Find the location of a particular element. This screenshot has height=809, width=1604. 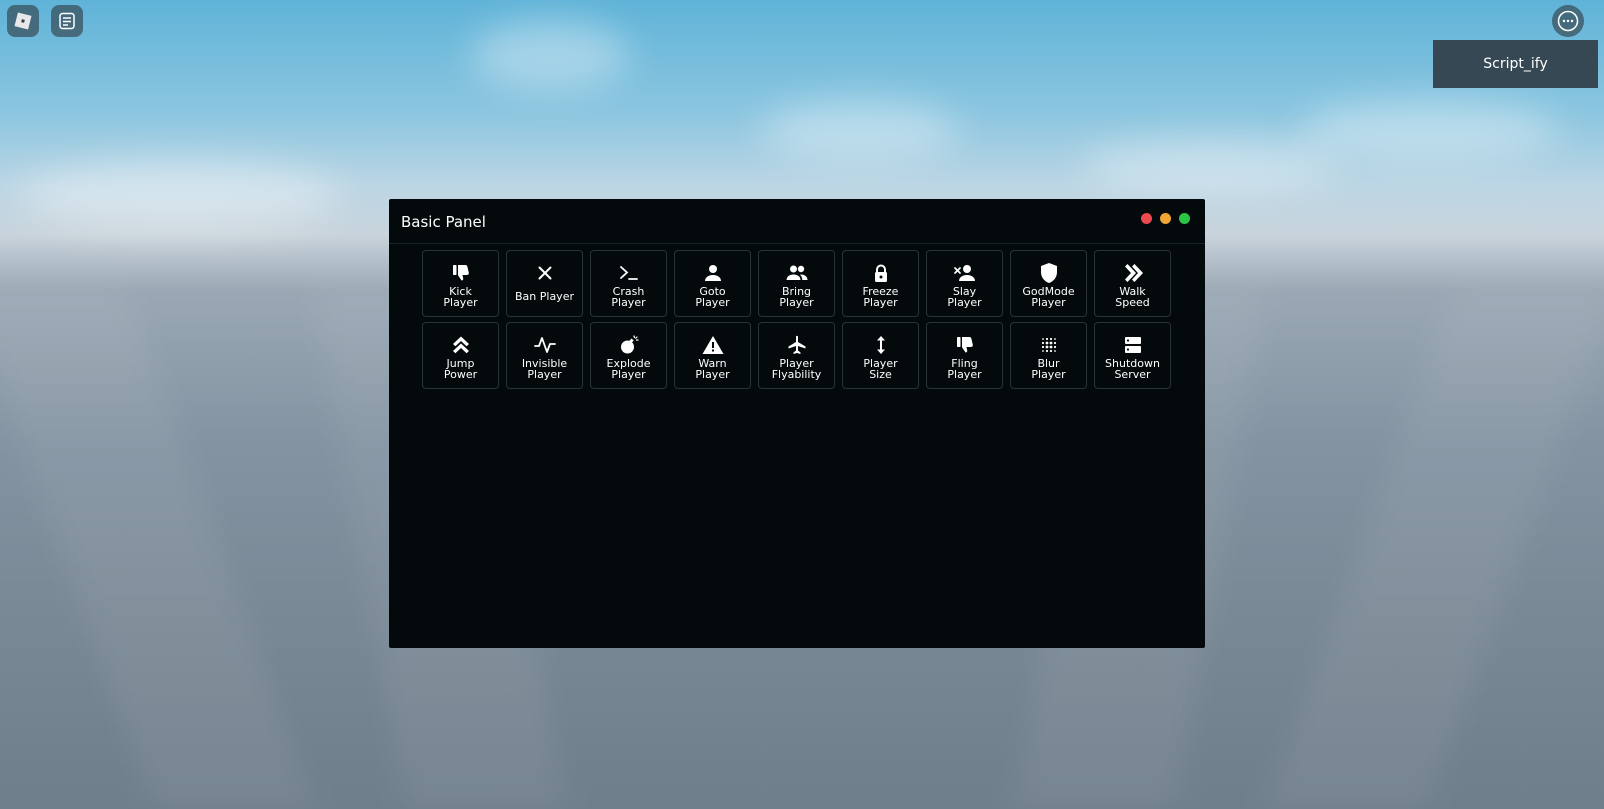

person-icon is located at coordinates (713, 273).